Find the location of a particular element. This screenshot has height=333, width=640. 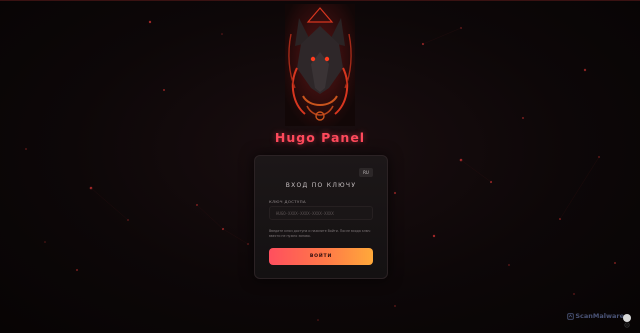

access-key-input is located at coordinates (321, 213).